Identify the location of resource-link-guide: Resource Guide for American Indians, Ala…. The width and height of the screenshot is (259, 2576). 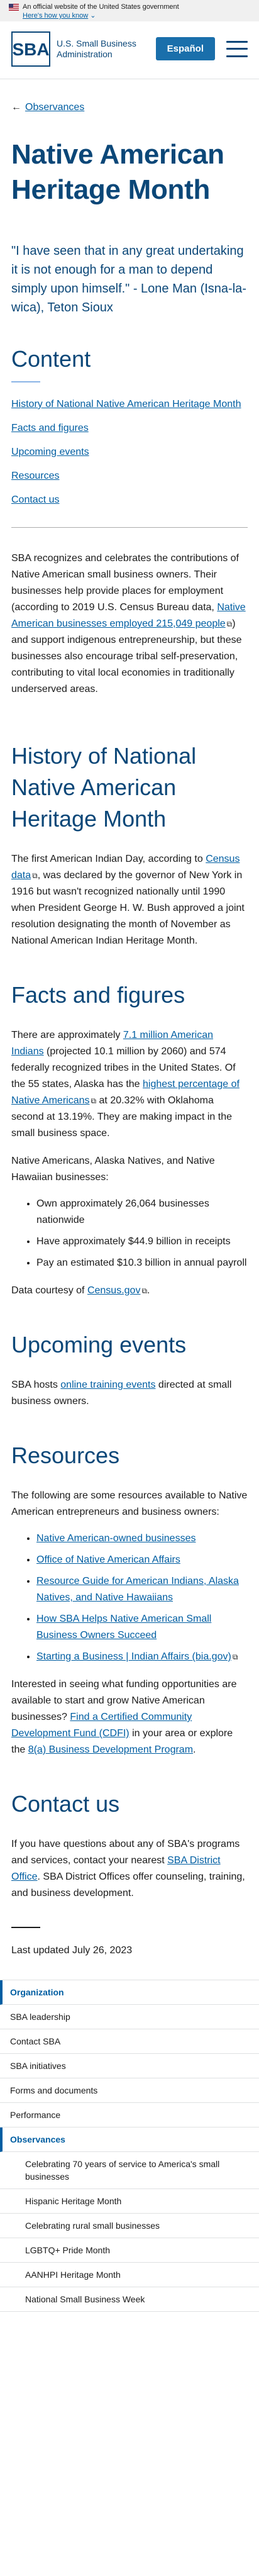
(137, 1589).